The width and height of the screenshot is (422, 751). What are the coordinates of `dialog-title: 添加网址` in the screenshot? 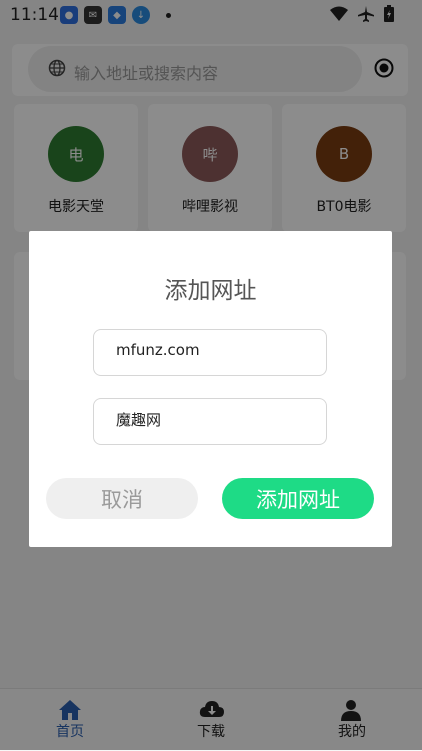 It's located at (210, 291).